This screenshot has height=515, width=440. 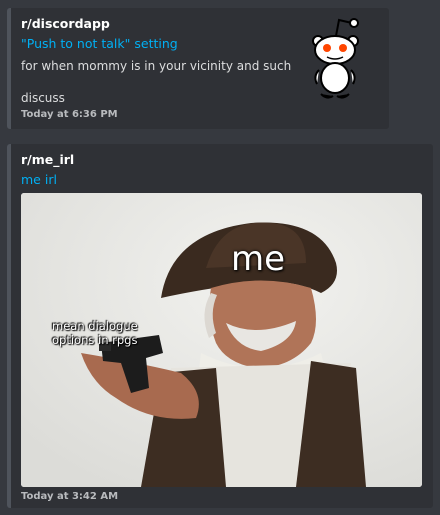 I want to click on embed-author: r/discordapp, so click(x=65, y=23).